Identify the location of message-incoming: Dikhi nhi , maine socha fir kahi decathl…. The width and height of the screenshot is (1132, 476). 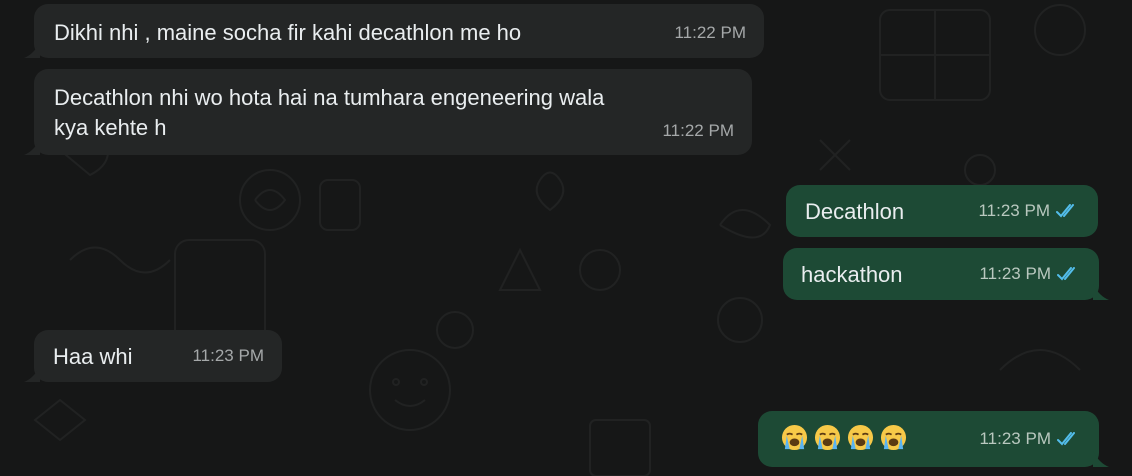
(394, 31).